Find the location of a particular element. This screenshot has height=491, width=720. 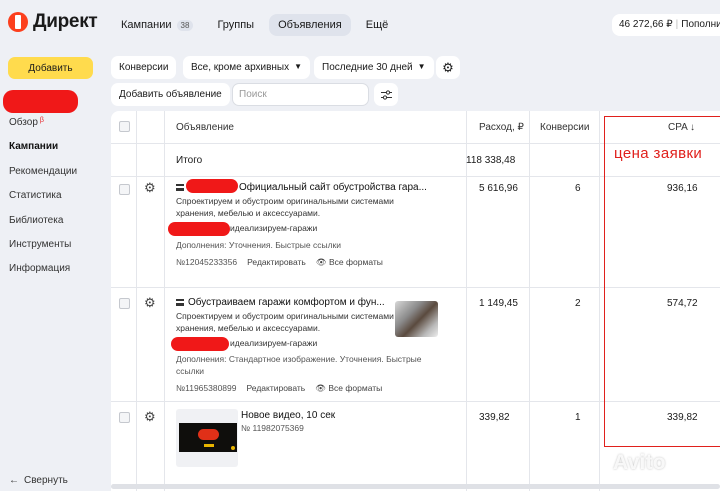

tab-label: Объявления is located at coordinates (310, 25).